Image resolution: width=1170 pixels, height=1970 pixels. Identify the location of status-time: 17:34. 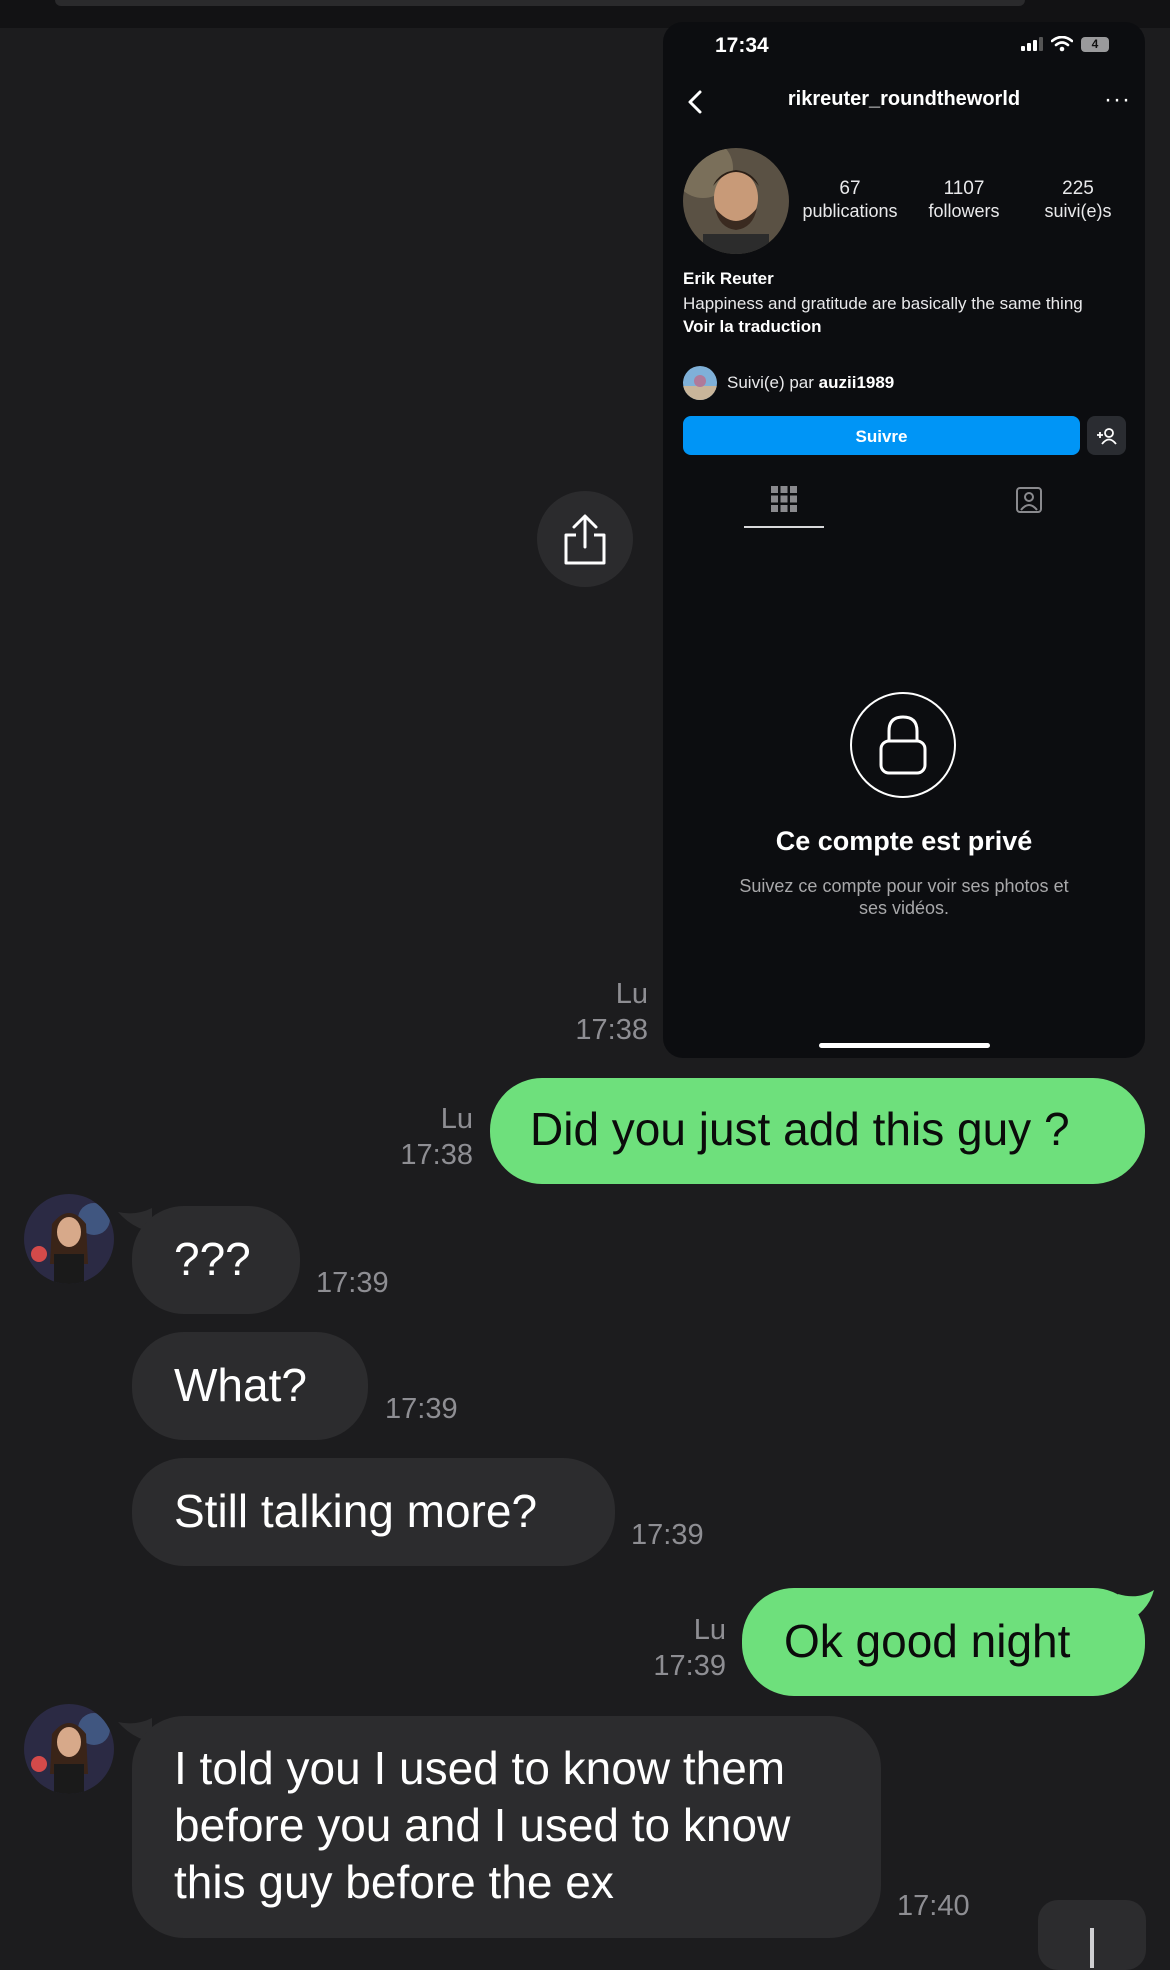
(742, 45).